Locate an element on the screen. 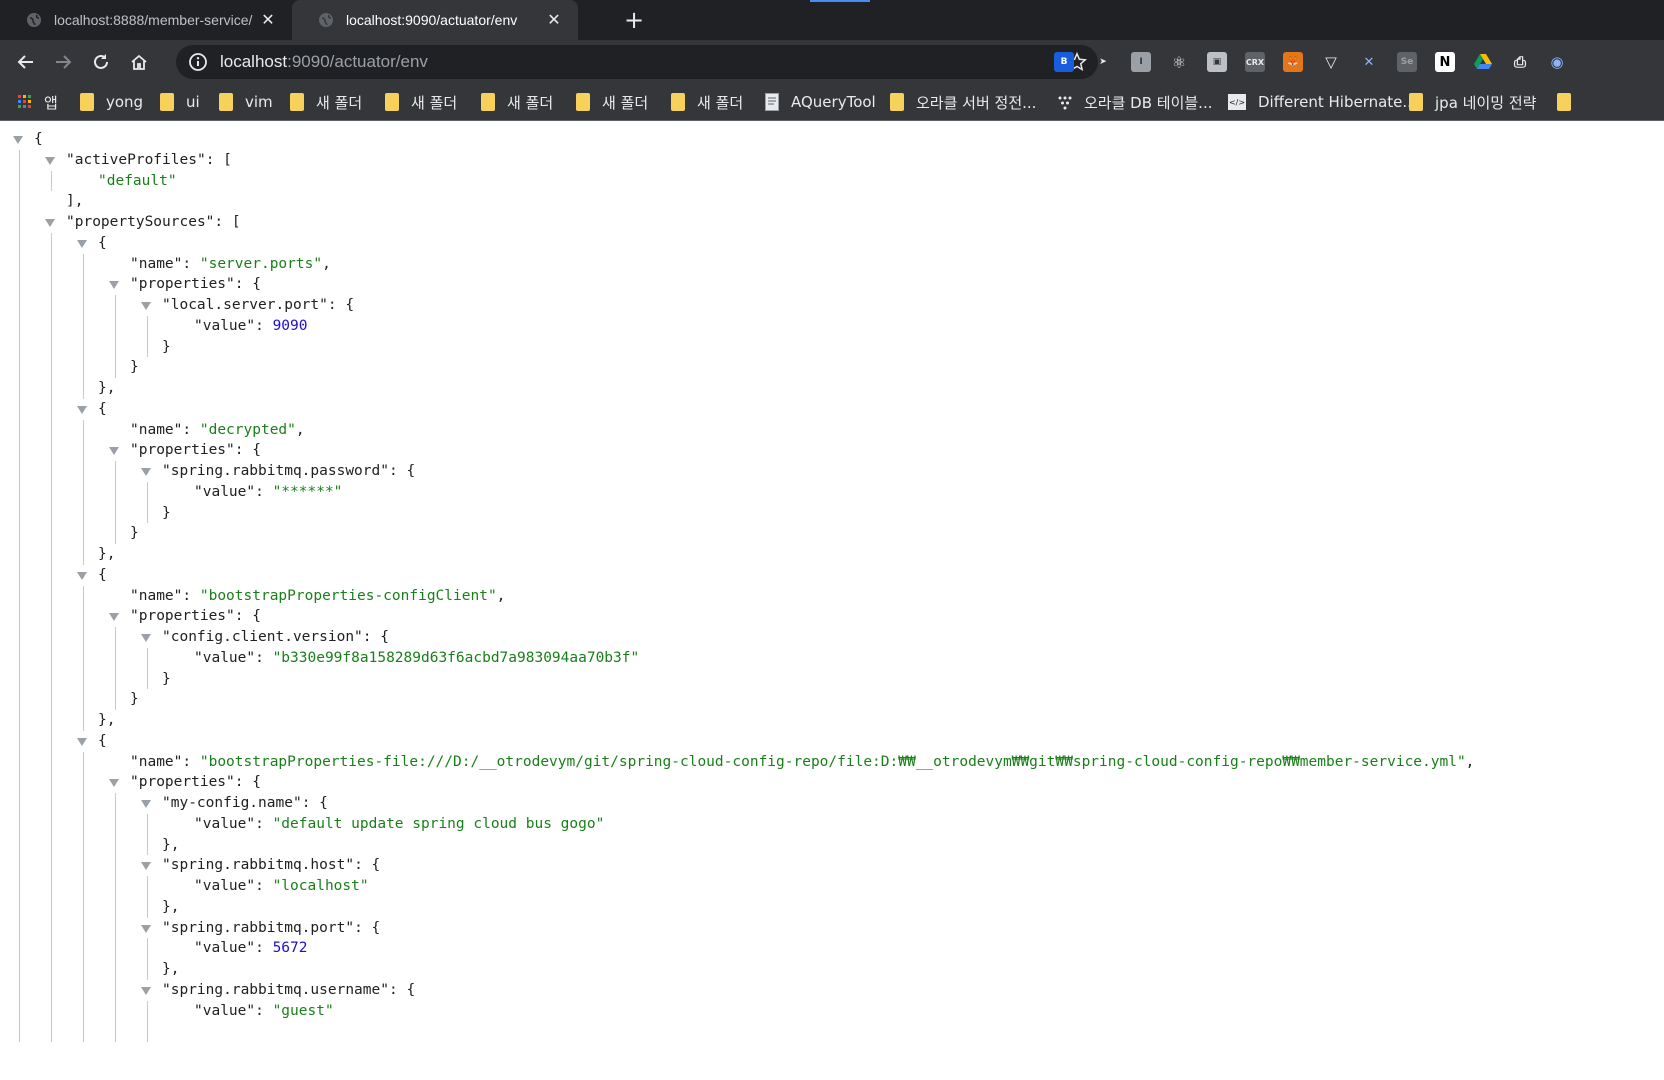 This screenshot has height=1080, width=1664. bookmark-folder: yong is located at coordinates (111, 102).